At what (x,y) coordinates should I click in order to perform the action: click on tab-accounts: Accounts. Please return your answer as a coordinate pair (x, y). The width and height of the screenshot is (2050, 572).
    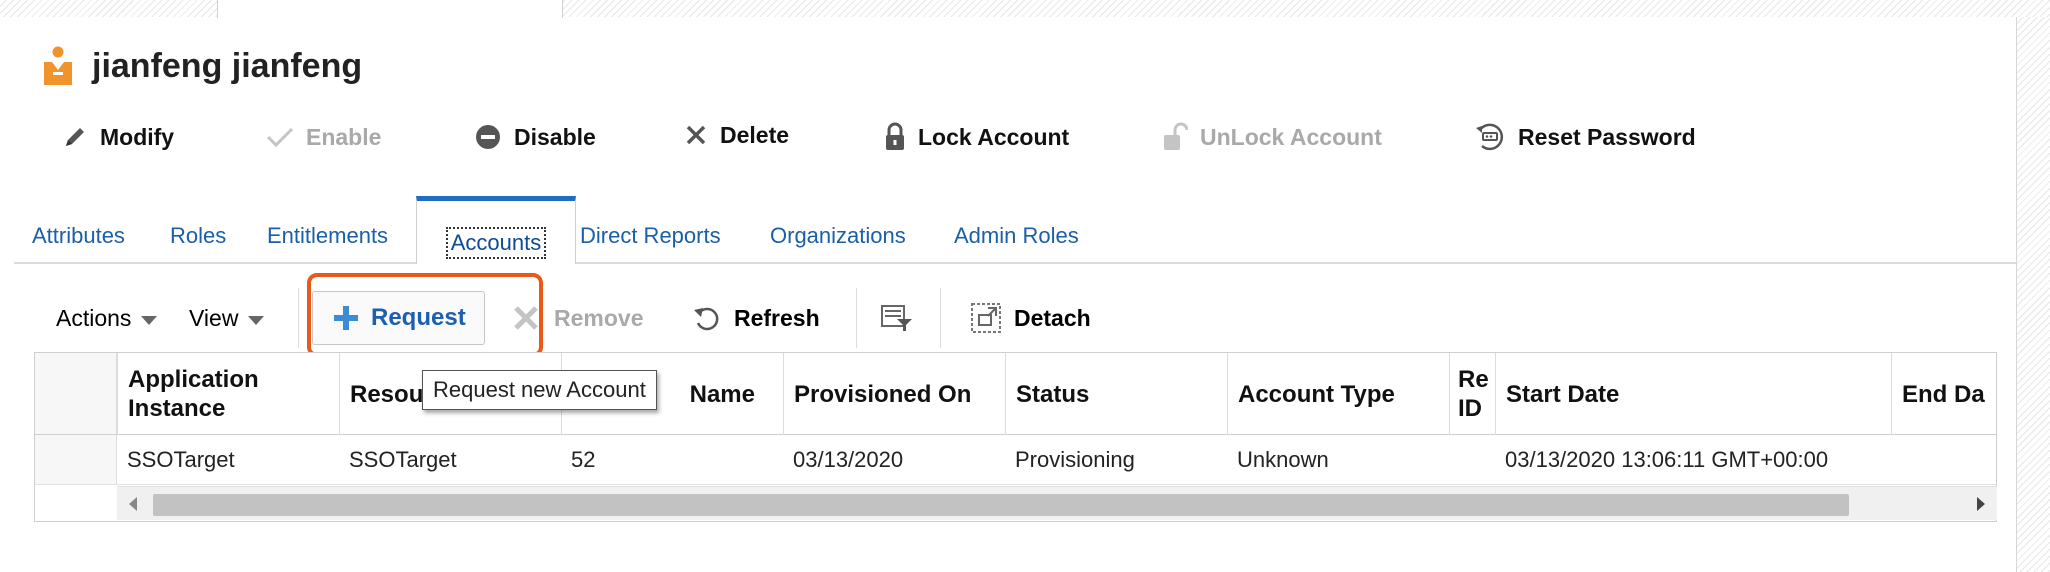
    Looking at the image, I should click on (496, 230).